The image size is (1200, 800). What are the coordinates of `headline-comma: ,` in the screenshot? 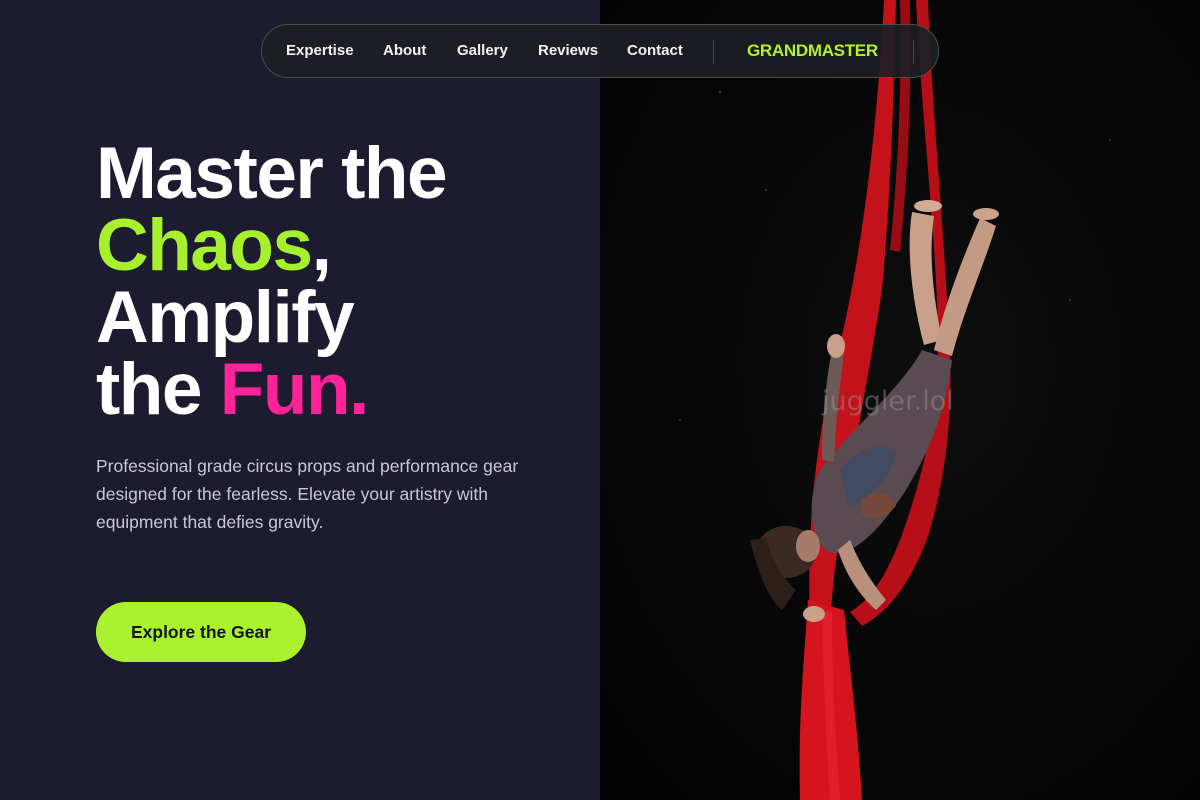 It's located at (321, 245).